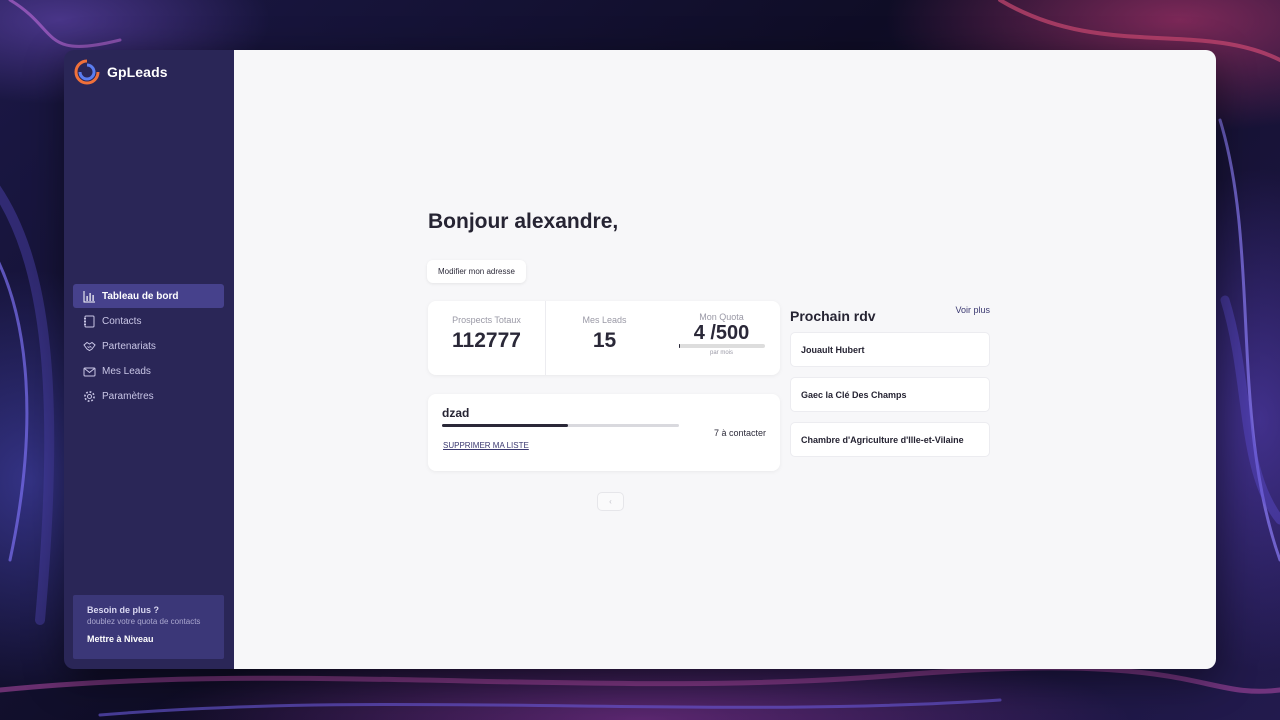 The image size is (1280, 720). I want to click on upgrade-subtitle: doublez votre quota de contacts, so click(144, 621).